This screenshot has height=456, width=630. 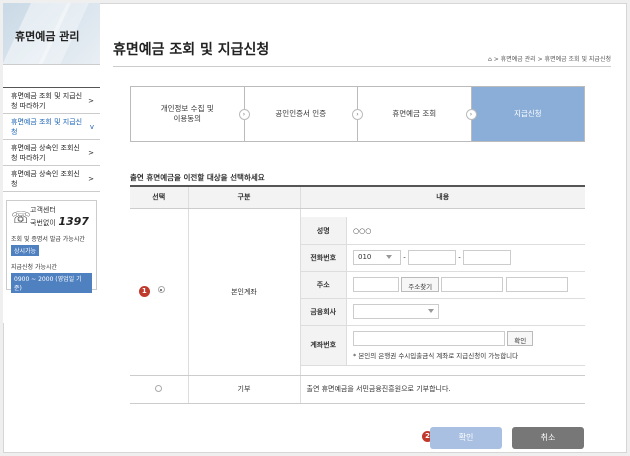 What do you see at coordinates (34, 267) in the screenshot?
I see `pay-hours-title: 지급신청 가능시간` at bounding box center [34, 267].